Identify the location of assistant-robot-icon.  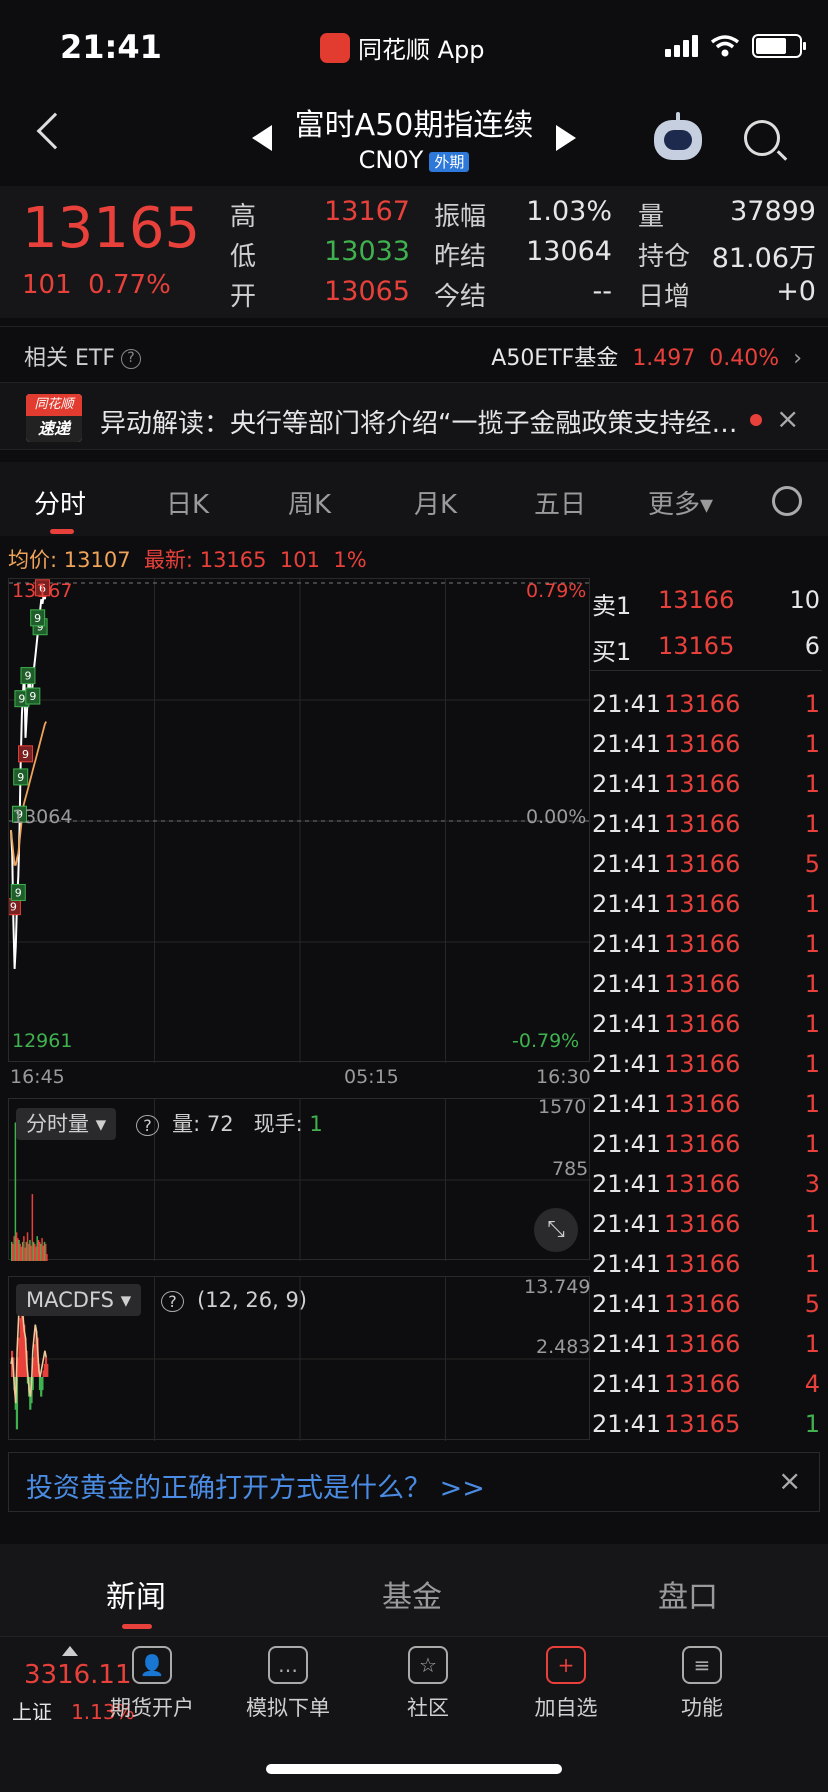
(678, 136).